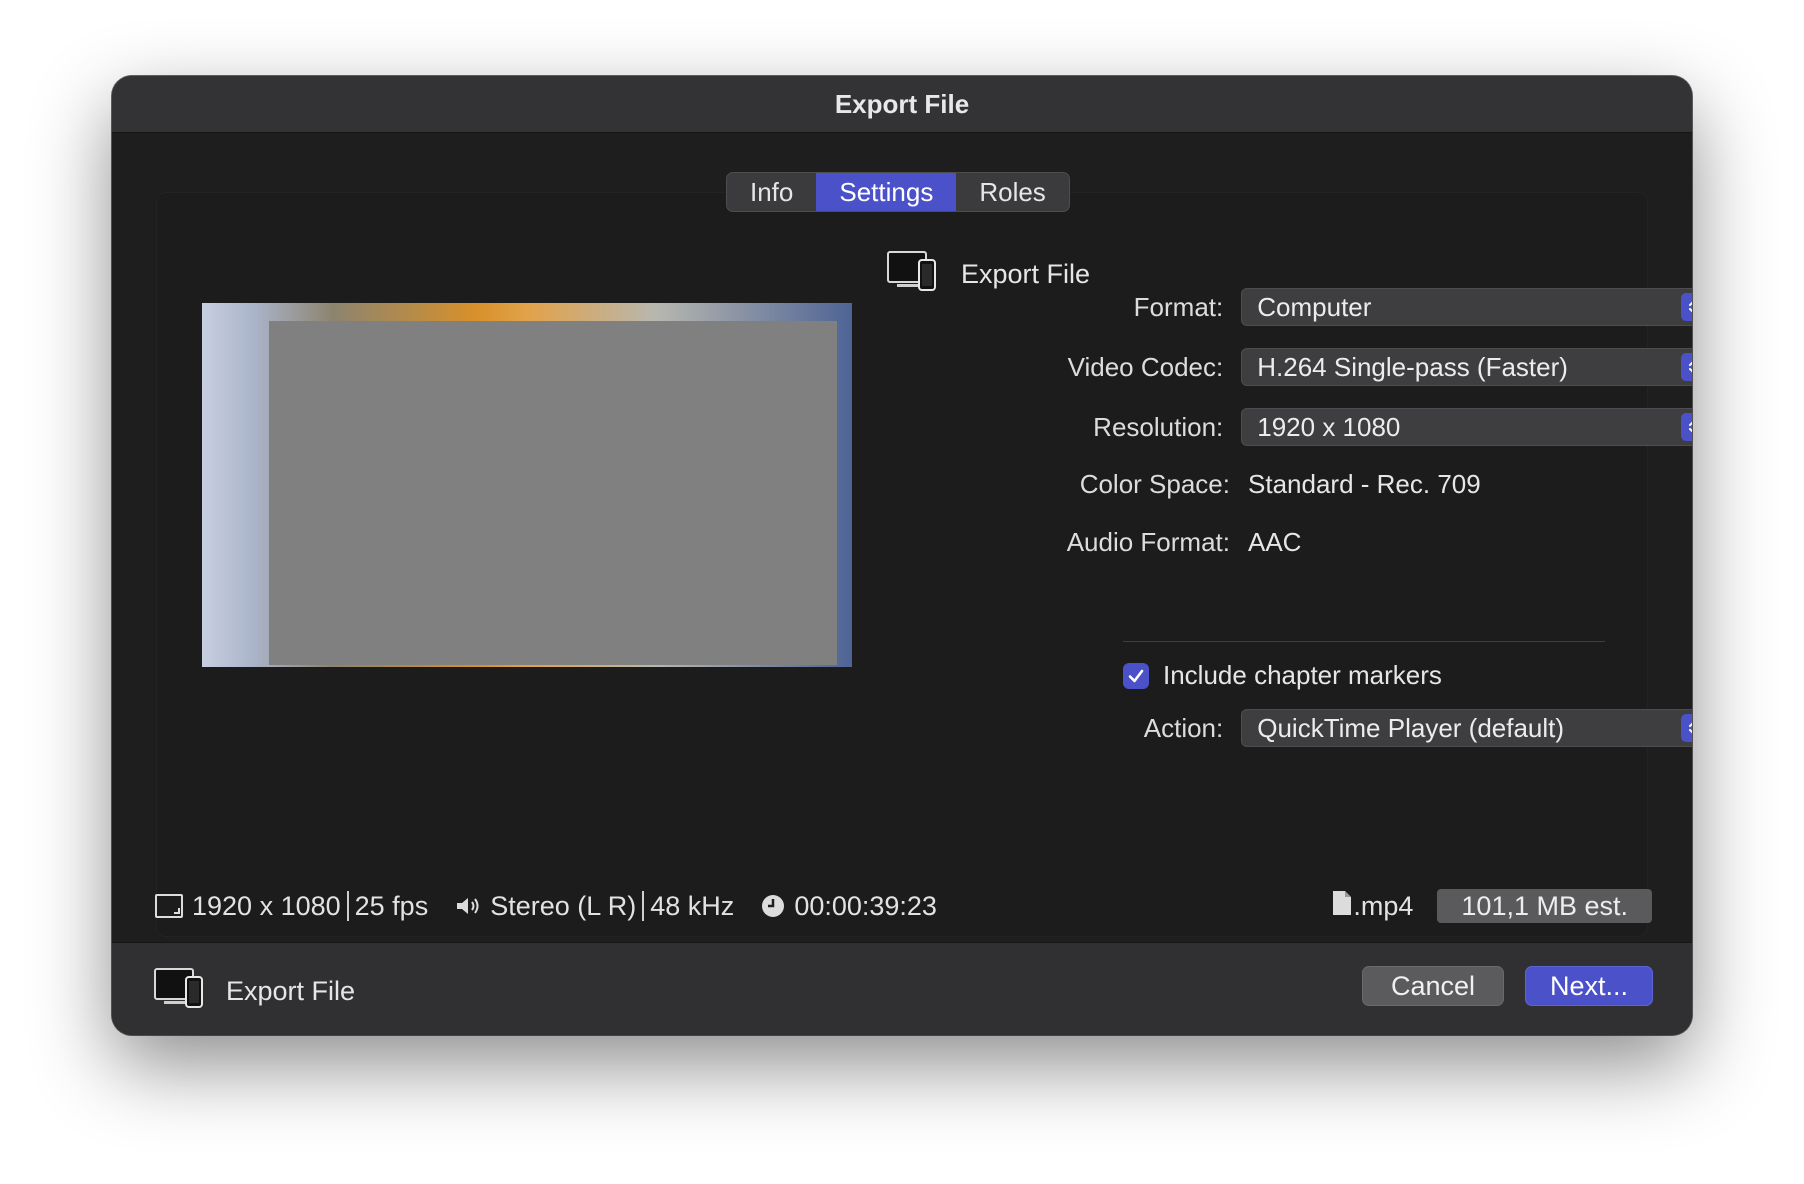 Image resolution: width=1804 pixels, height=1184 pixels. I want to click on chapter-markers-row: Include chapter markers, so click(1282, 675).